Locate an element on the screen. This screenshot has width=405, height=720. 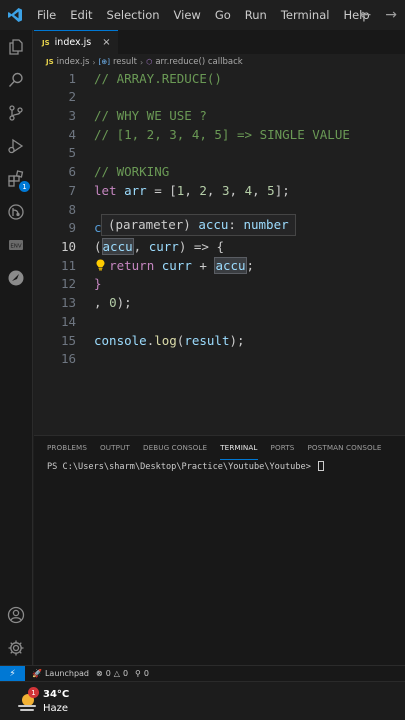
notification-badge: 1 is located at coordinates (33, 692).